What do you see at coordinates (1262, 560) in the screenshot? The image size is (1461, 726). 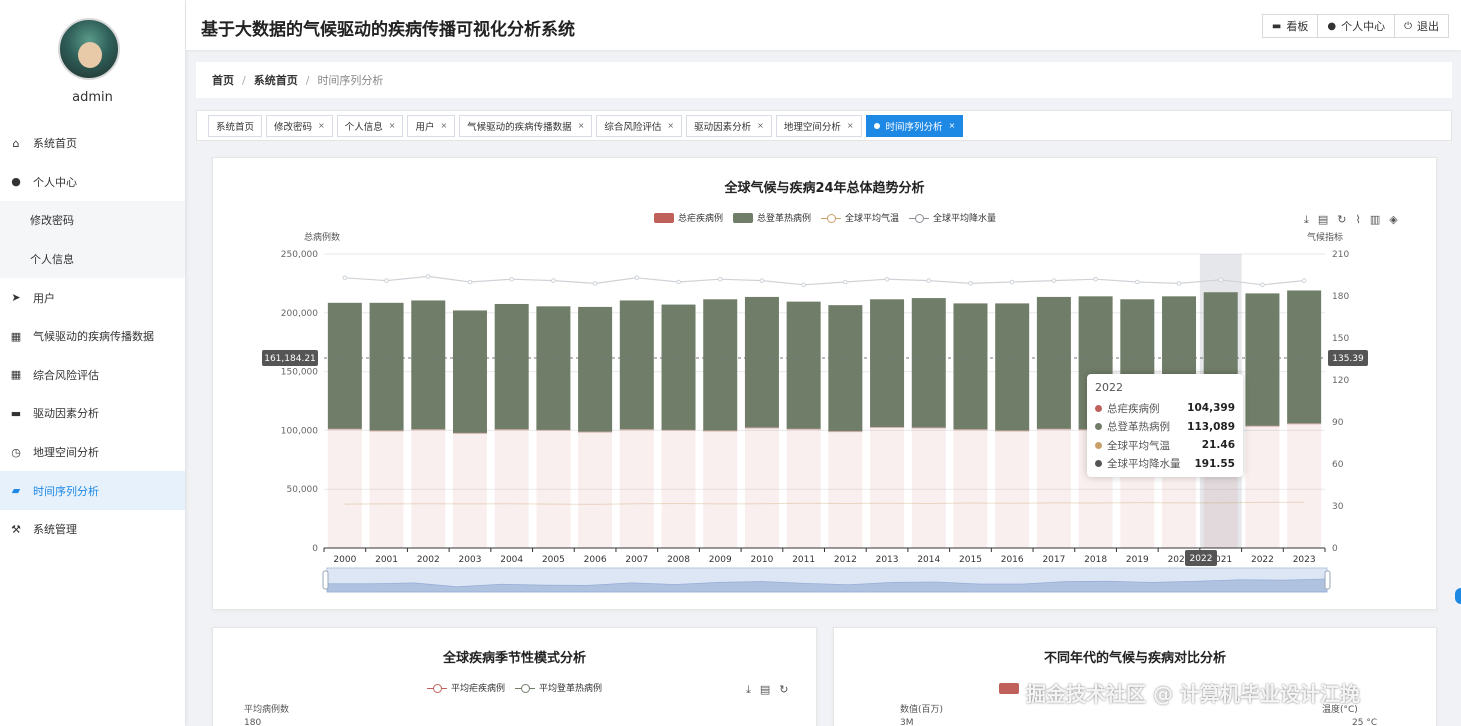 I see `x-tick-label: 2022` at bounding box center [1262, 560].